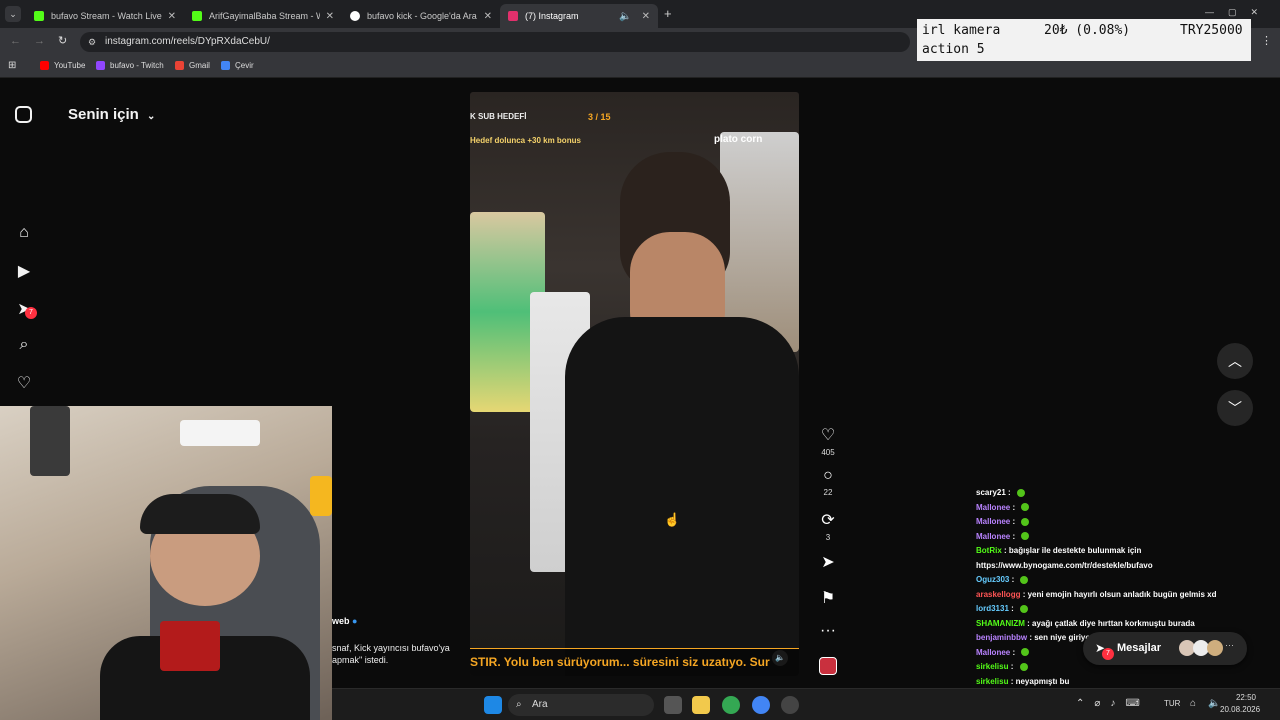 Image resolution: width=1280 pixels, height=720 pixels. What do you see at coordinates (179, 65) in the screenshot?
I see `gmail-icon` at bounding box center [179, 65].